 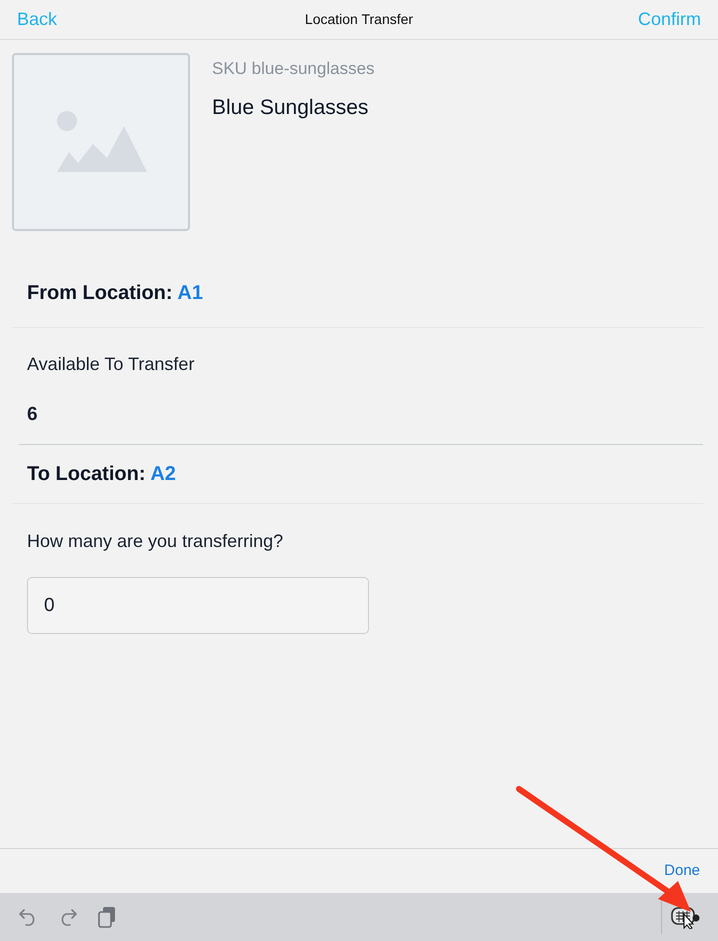 What do you see at coordinates (107, 917) in the screenshot?
I see `paste-icon` at bounding box center [107, 917].